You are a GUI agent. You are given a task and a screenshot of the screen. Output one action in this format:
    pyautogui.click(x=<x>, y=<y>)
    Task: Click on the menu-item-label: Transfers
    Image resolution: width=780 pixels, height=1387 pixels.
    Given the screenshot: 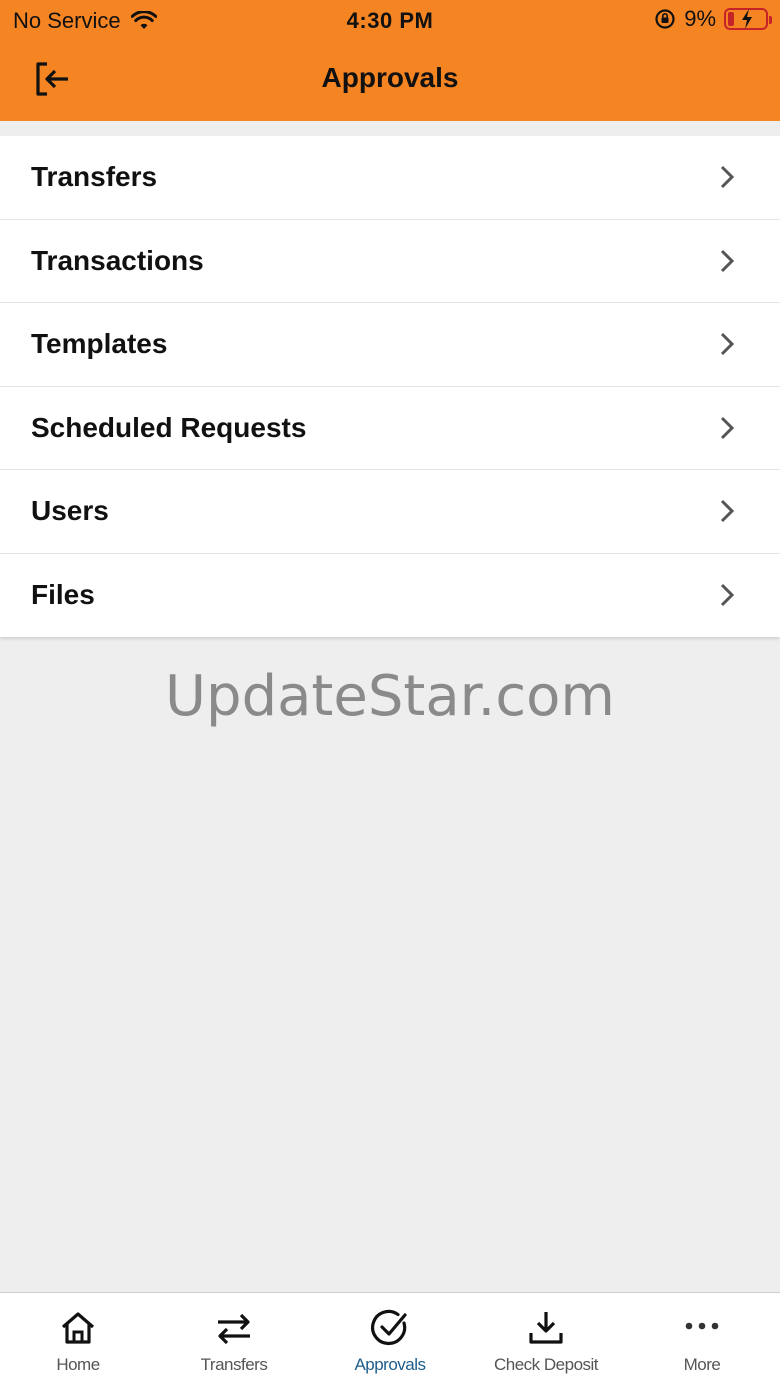 What is the action you would take?
    pyautogui.click(x=94, y=177)
    